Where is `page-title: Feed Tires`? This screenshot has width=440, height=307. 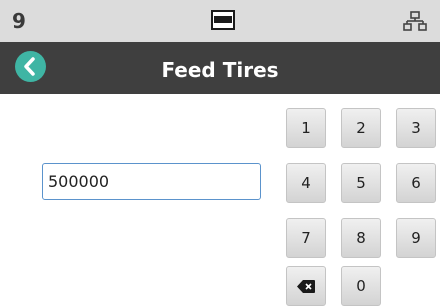
page-title: Feed Tires is located at coordinates (220, 70).